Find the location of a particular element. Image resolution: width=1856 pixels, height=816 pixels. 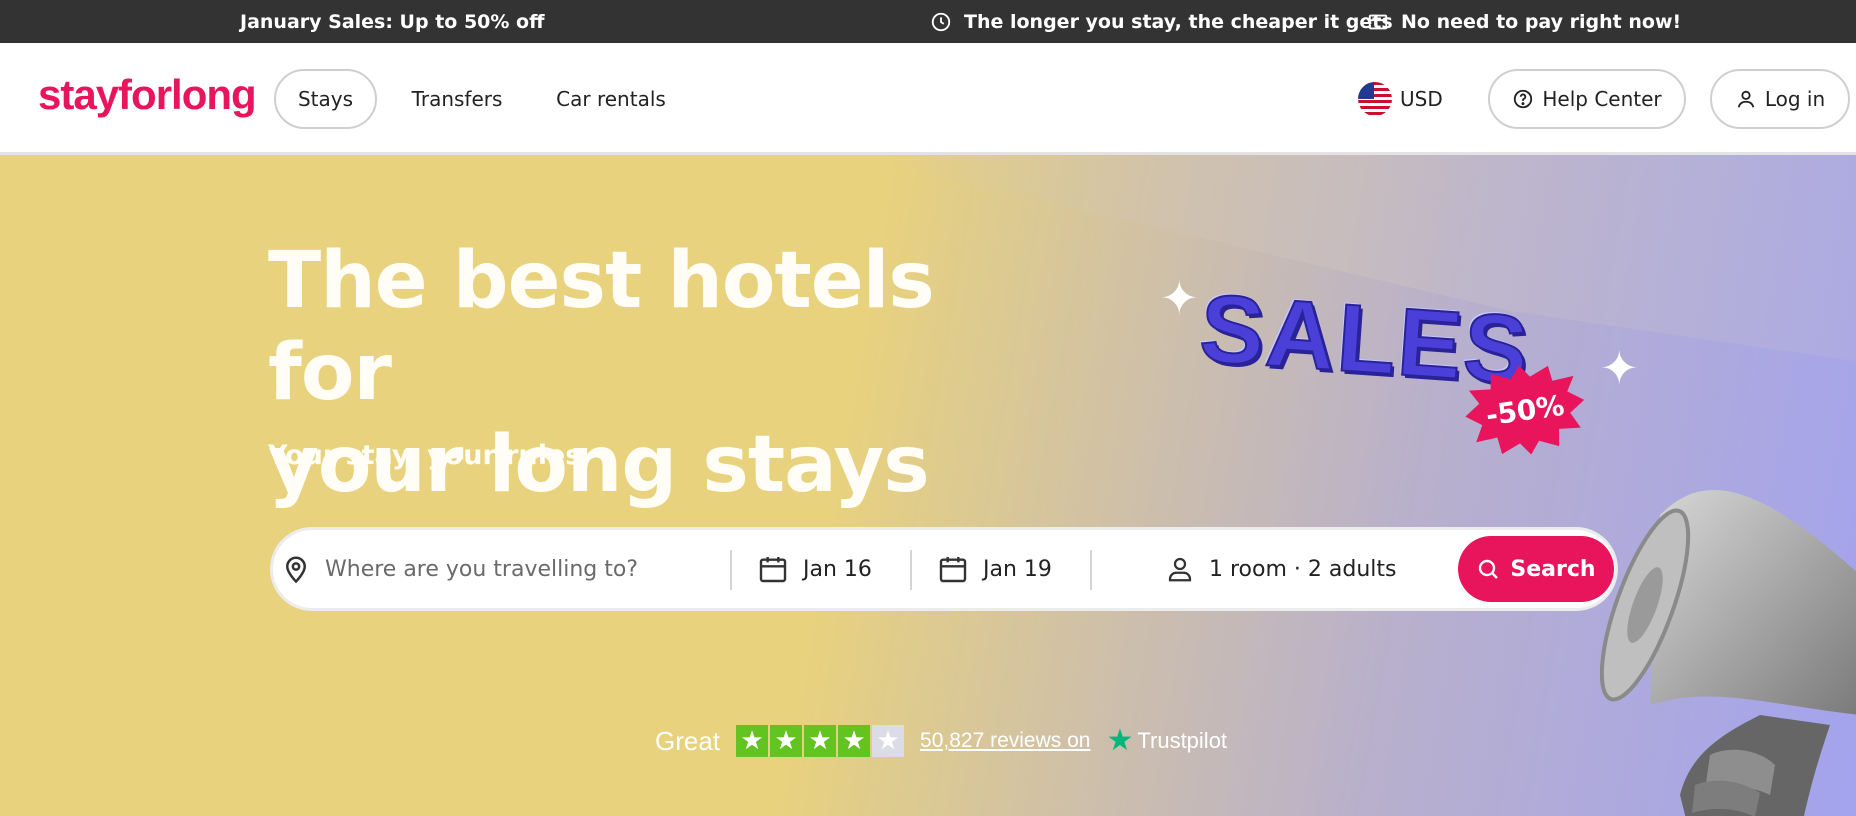

logo: stayforlong is located at coordinates (147, 95).